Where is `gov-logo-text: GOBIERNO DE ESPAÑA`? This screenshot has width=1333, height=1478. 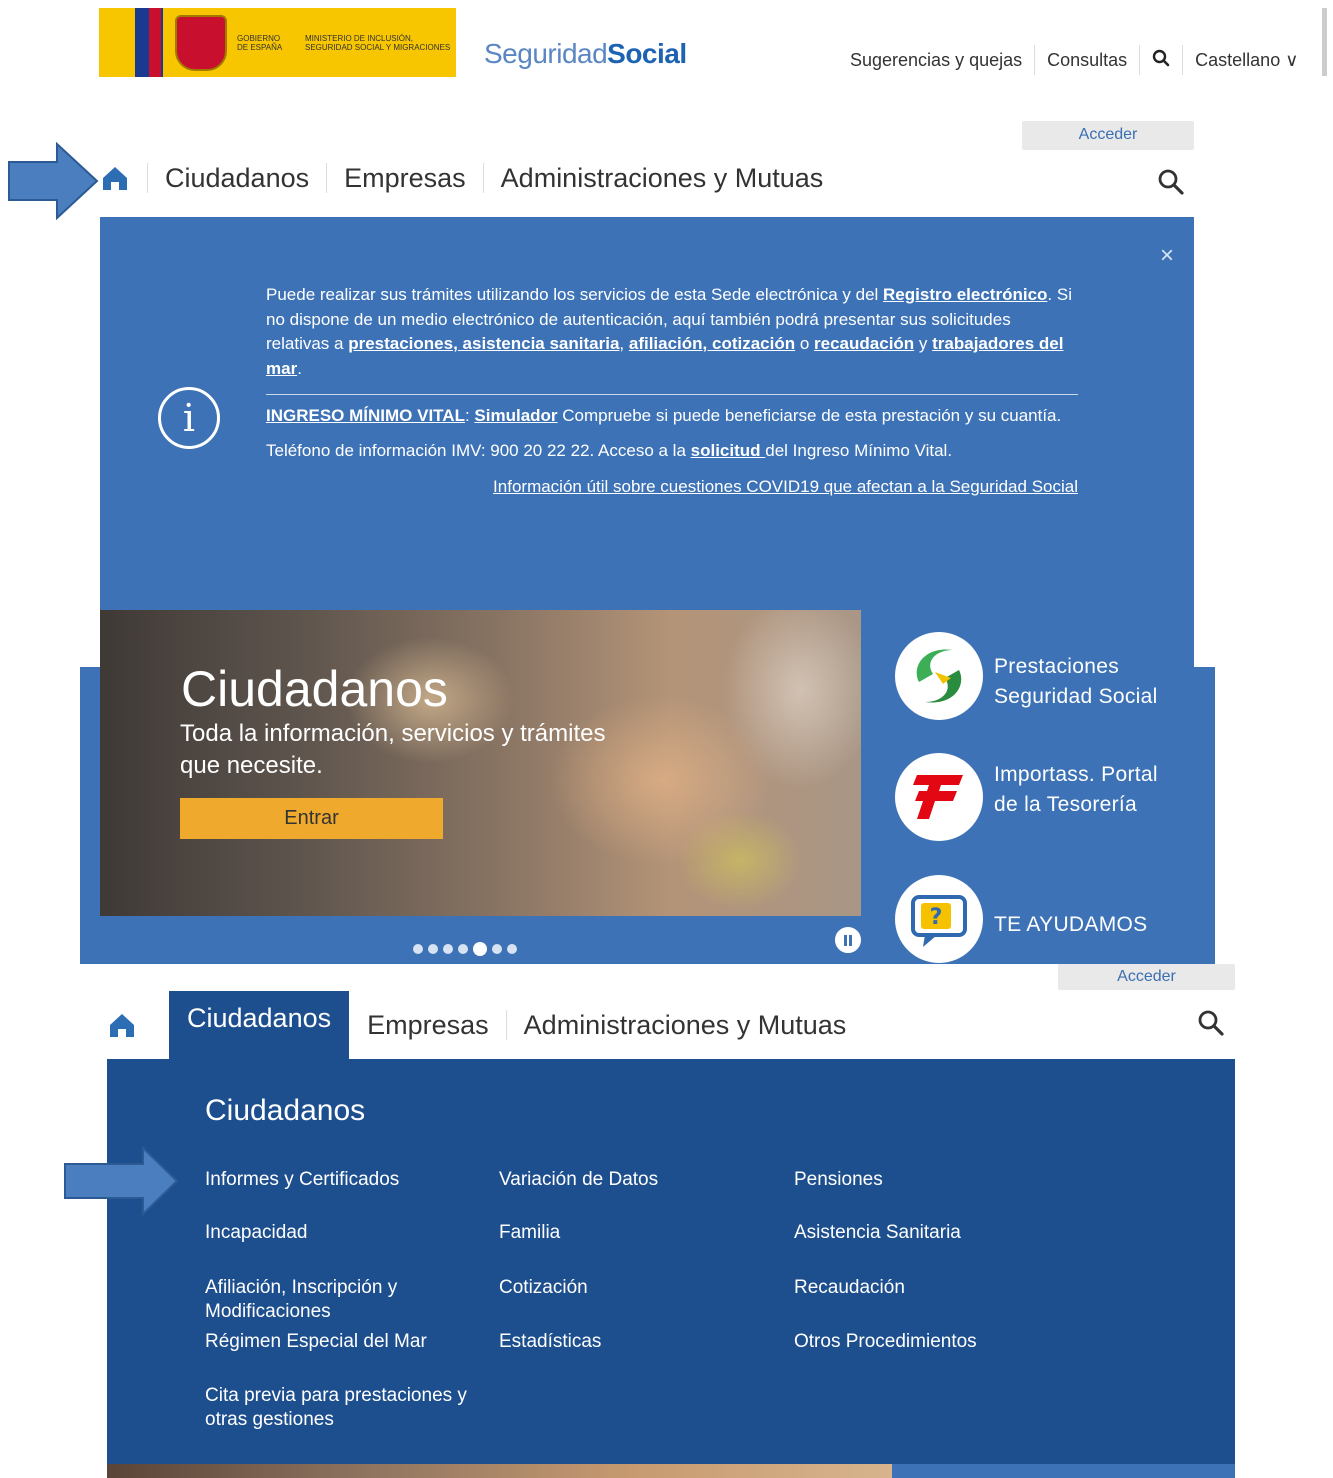 gov-logo-text: GOBIERNO DE ESPAÑA is located at coordinates (260, 42).